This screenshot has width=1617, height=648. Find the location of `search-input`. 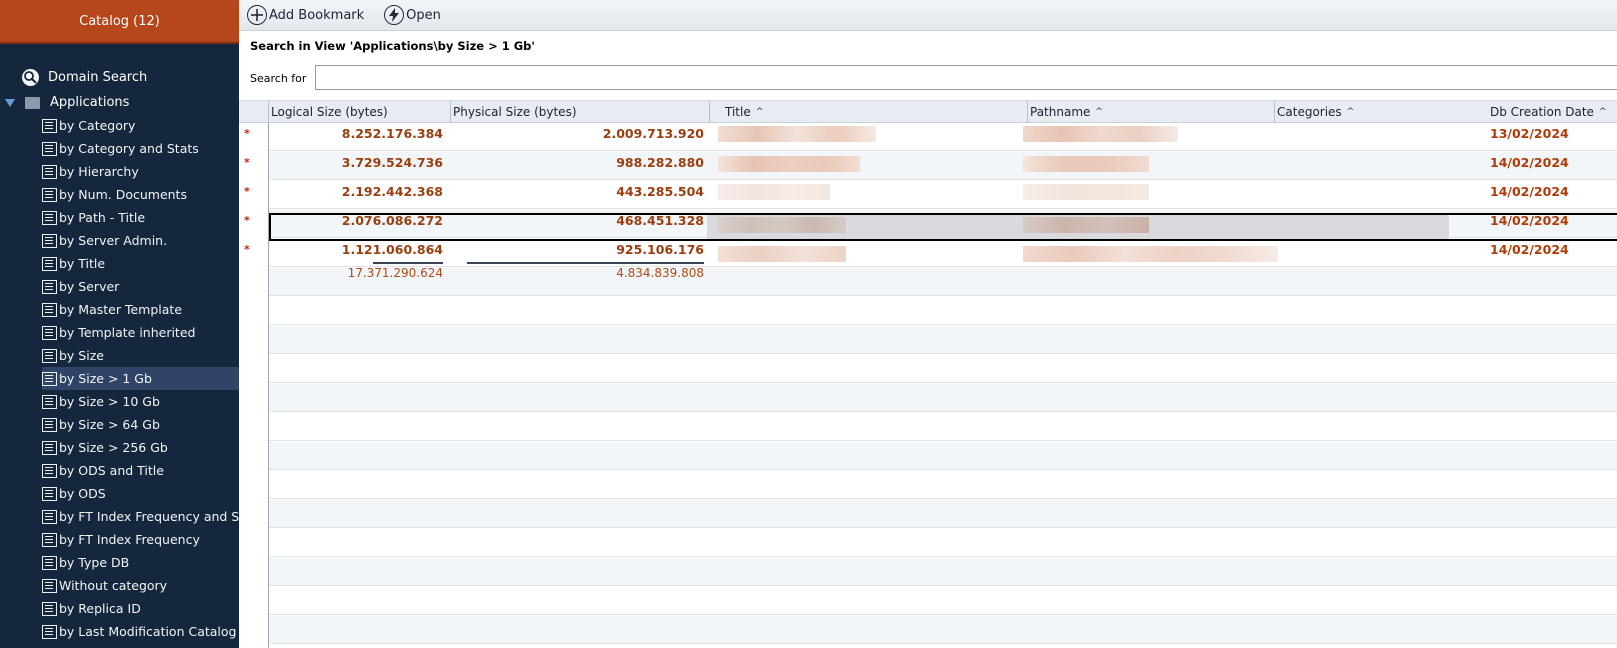

search-input is located at coordinates (966, 77).